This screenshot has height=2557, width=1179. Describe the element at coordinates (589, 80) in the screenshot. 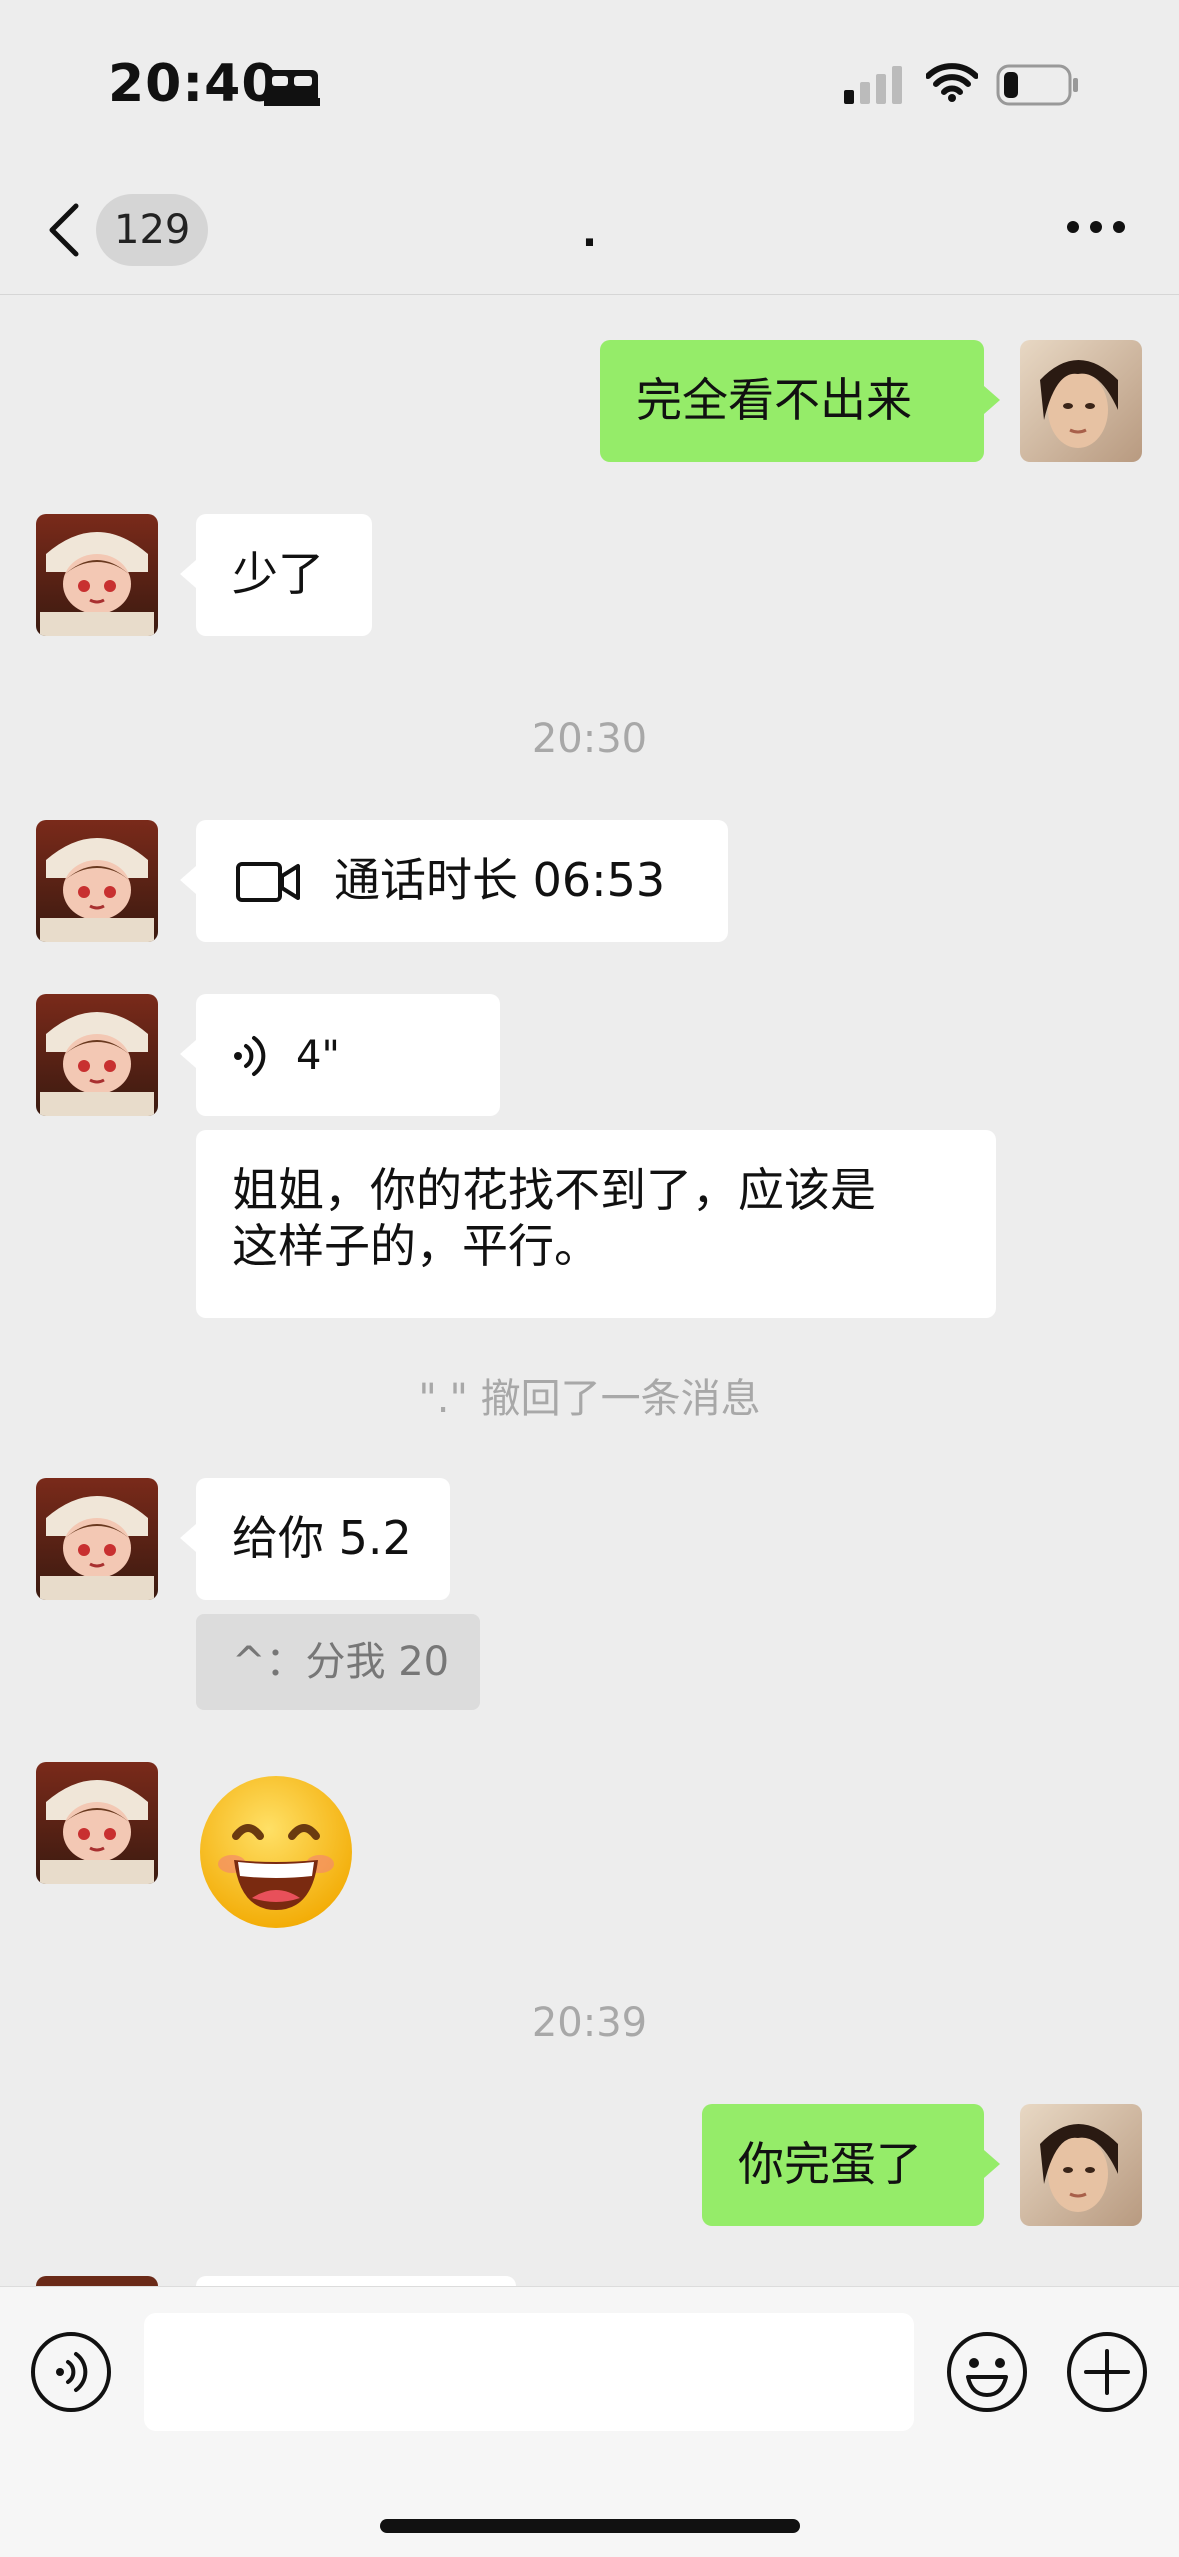

I see `status-bar: 20:40` at that location.